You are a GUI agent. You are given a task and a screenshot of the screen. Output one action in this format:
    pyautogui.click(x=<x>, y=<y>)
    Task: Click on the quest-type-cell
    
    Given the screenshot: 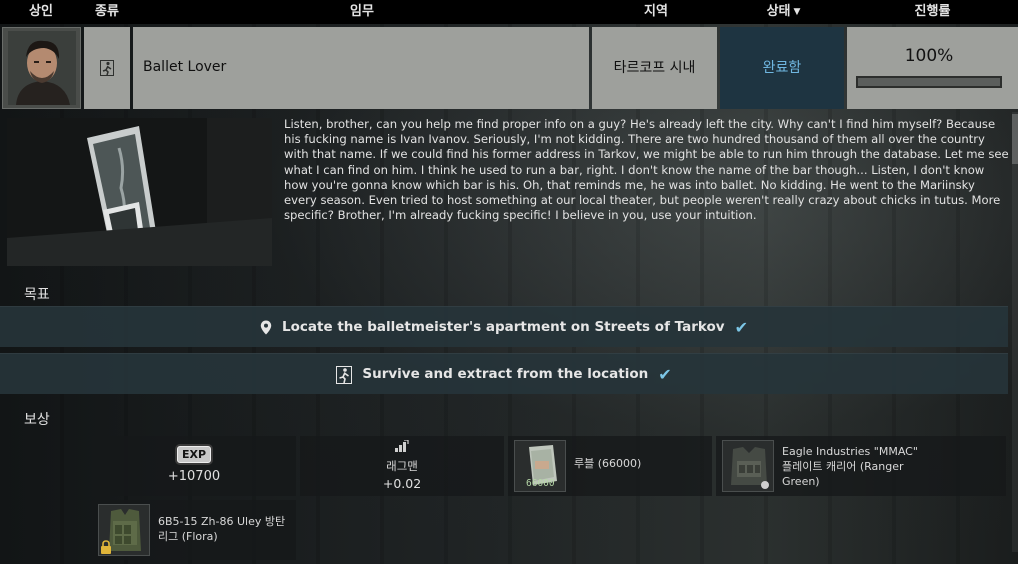 What is the action you would take?
    pyautogui.click(x=107, y=68)
    